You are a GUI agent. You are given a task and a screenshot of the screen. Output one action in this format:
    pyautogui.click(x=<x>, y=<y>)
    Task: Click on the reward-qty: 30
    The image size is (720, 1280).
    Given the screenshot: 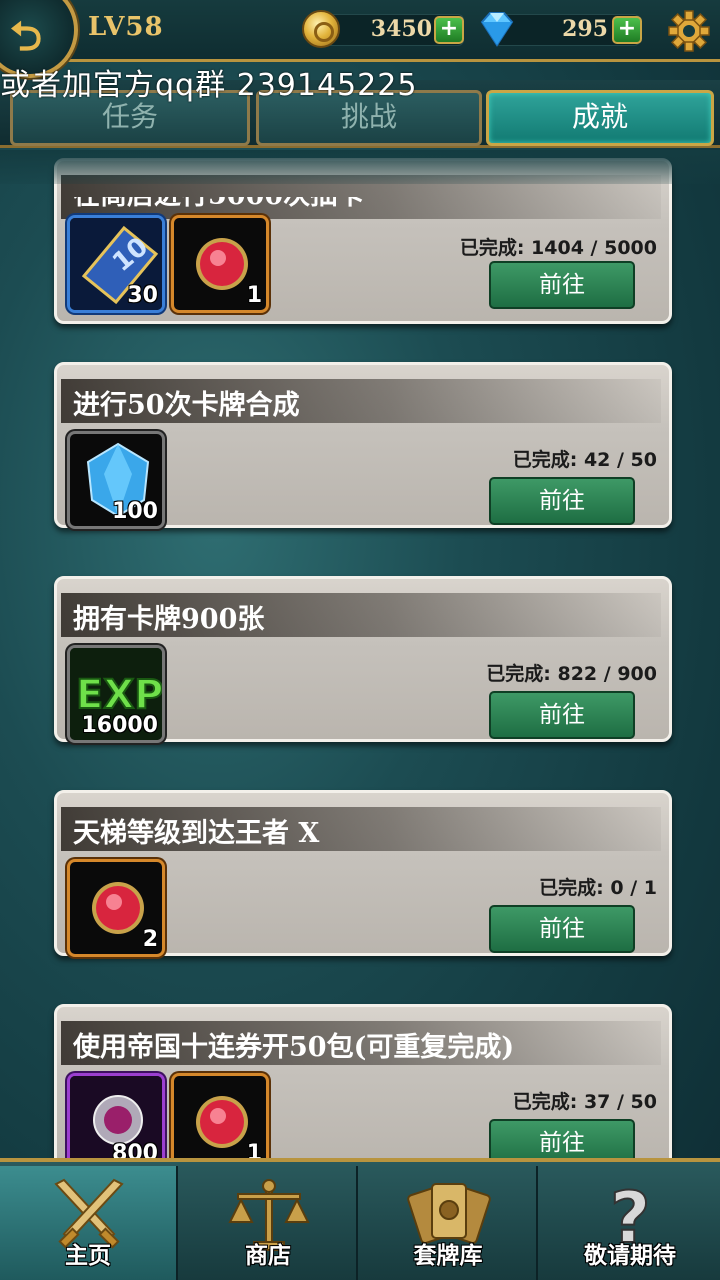 What is the action you would take?
    pyautogui.click(x=142, y=295)
    